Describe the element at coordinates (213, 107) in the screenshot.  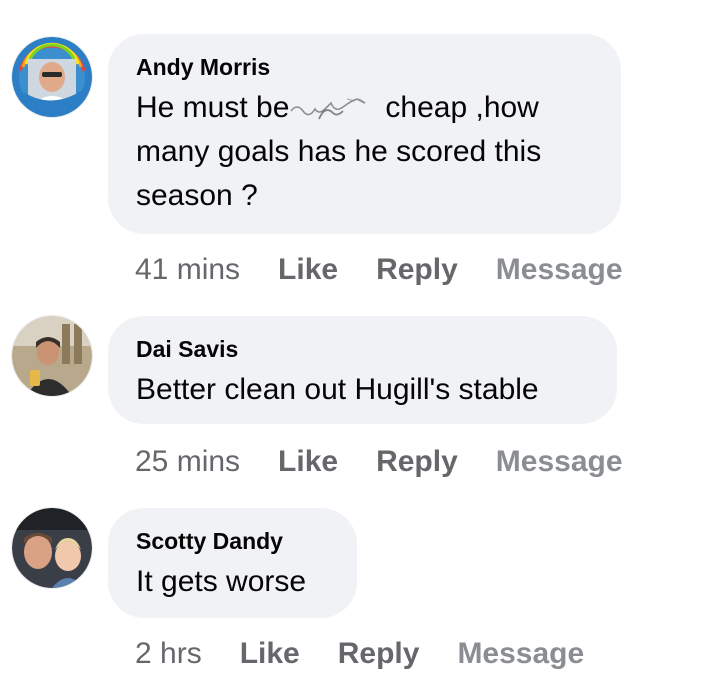
I see `comment-text-start: He must be` at that location.